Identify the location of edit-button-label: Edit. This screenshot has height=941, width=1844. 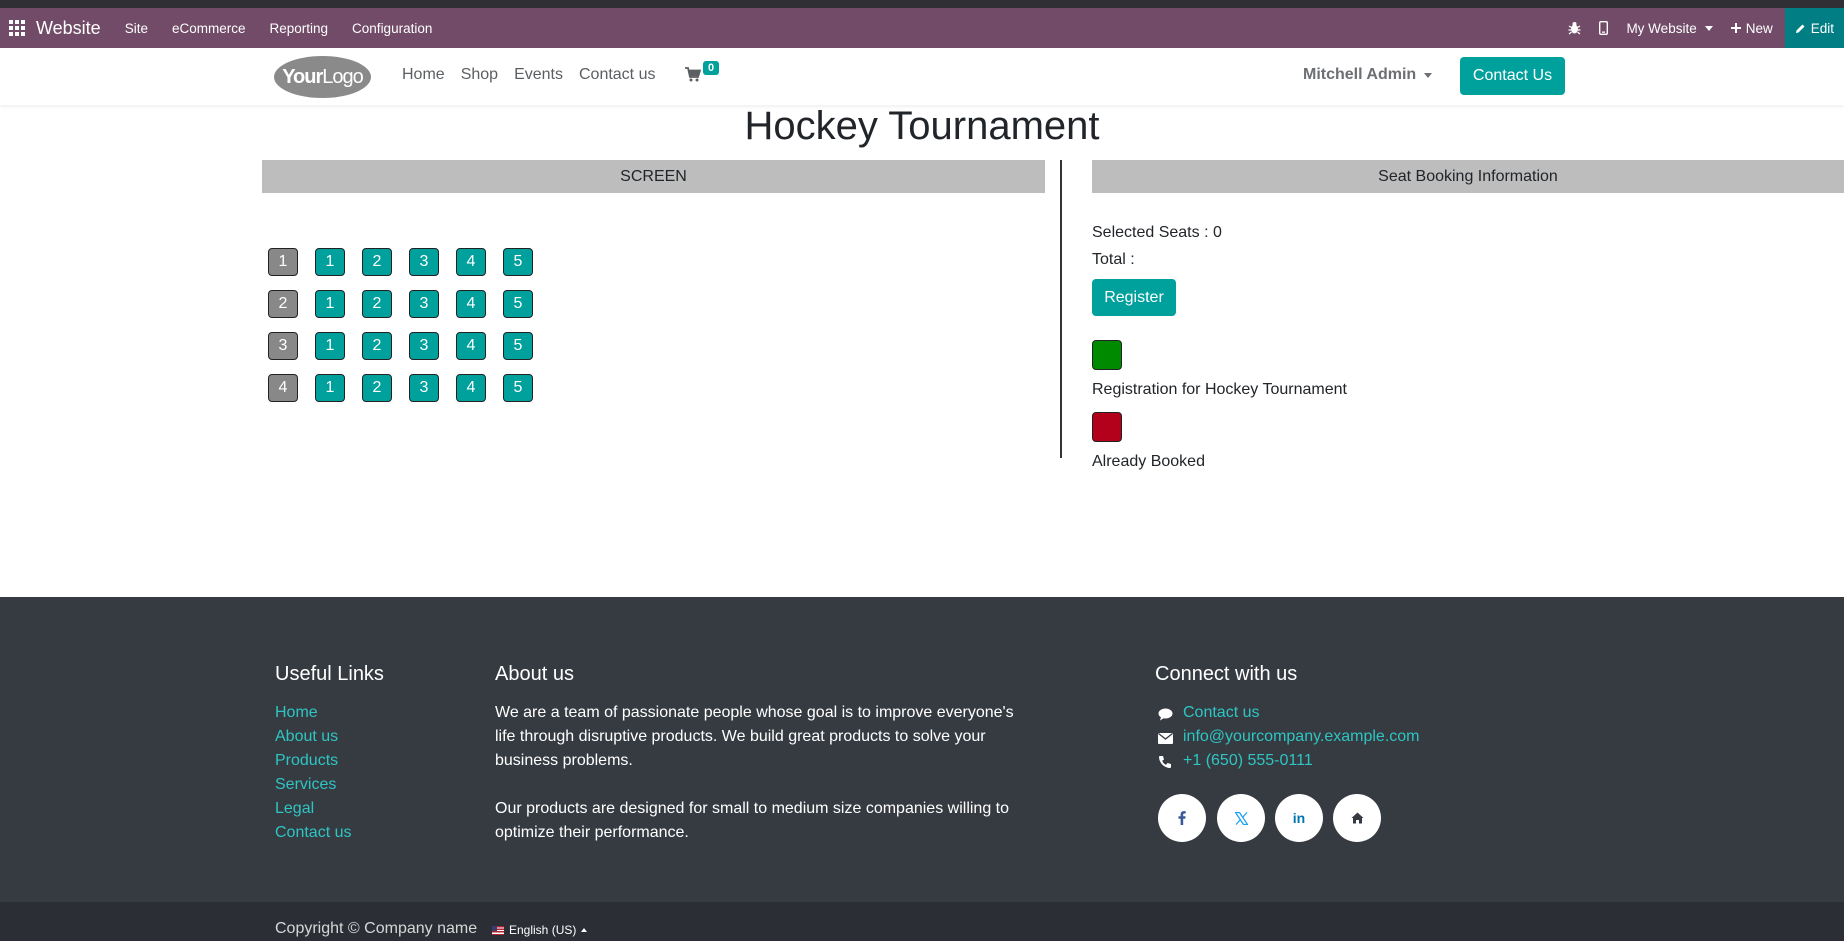
(1822, 28).